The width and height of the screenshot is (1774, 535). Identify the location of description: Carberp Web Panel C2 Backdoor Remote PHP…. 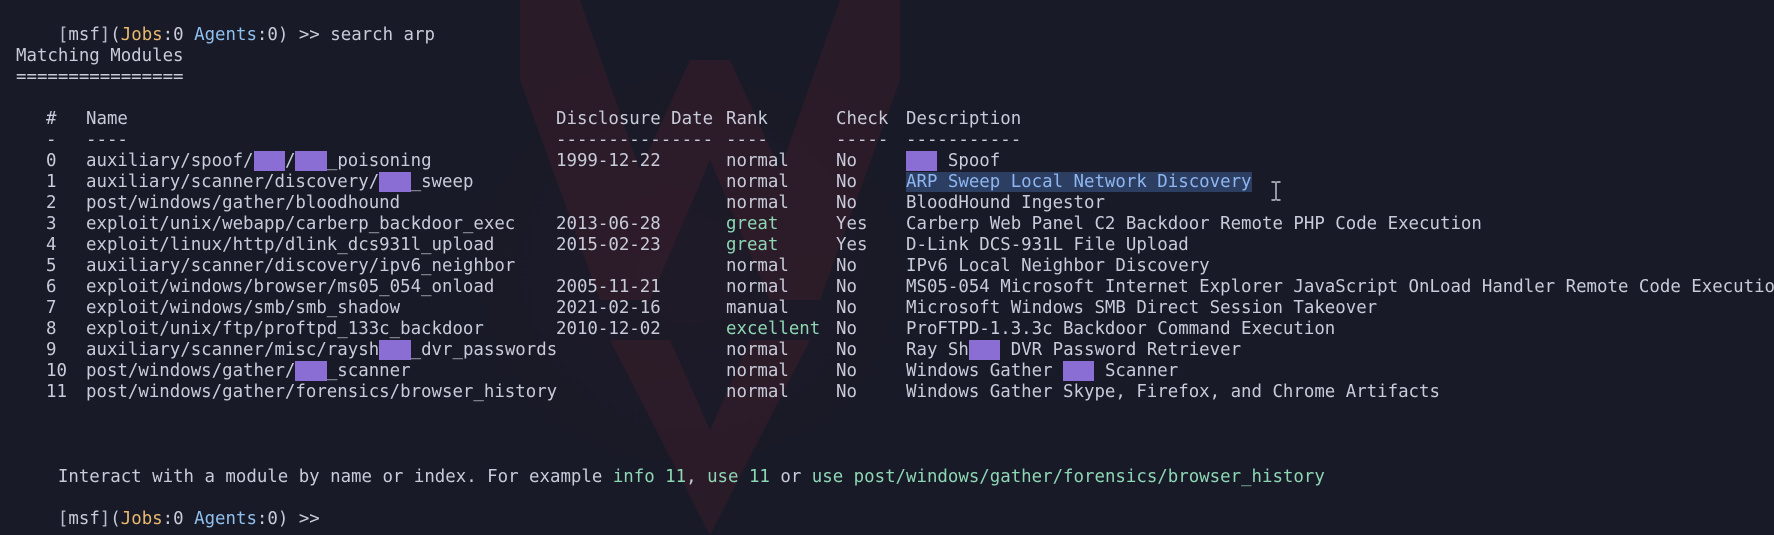
(1194, 224).